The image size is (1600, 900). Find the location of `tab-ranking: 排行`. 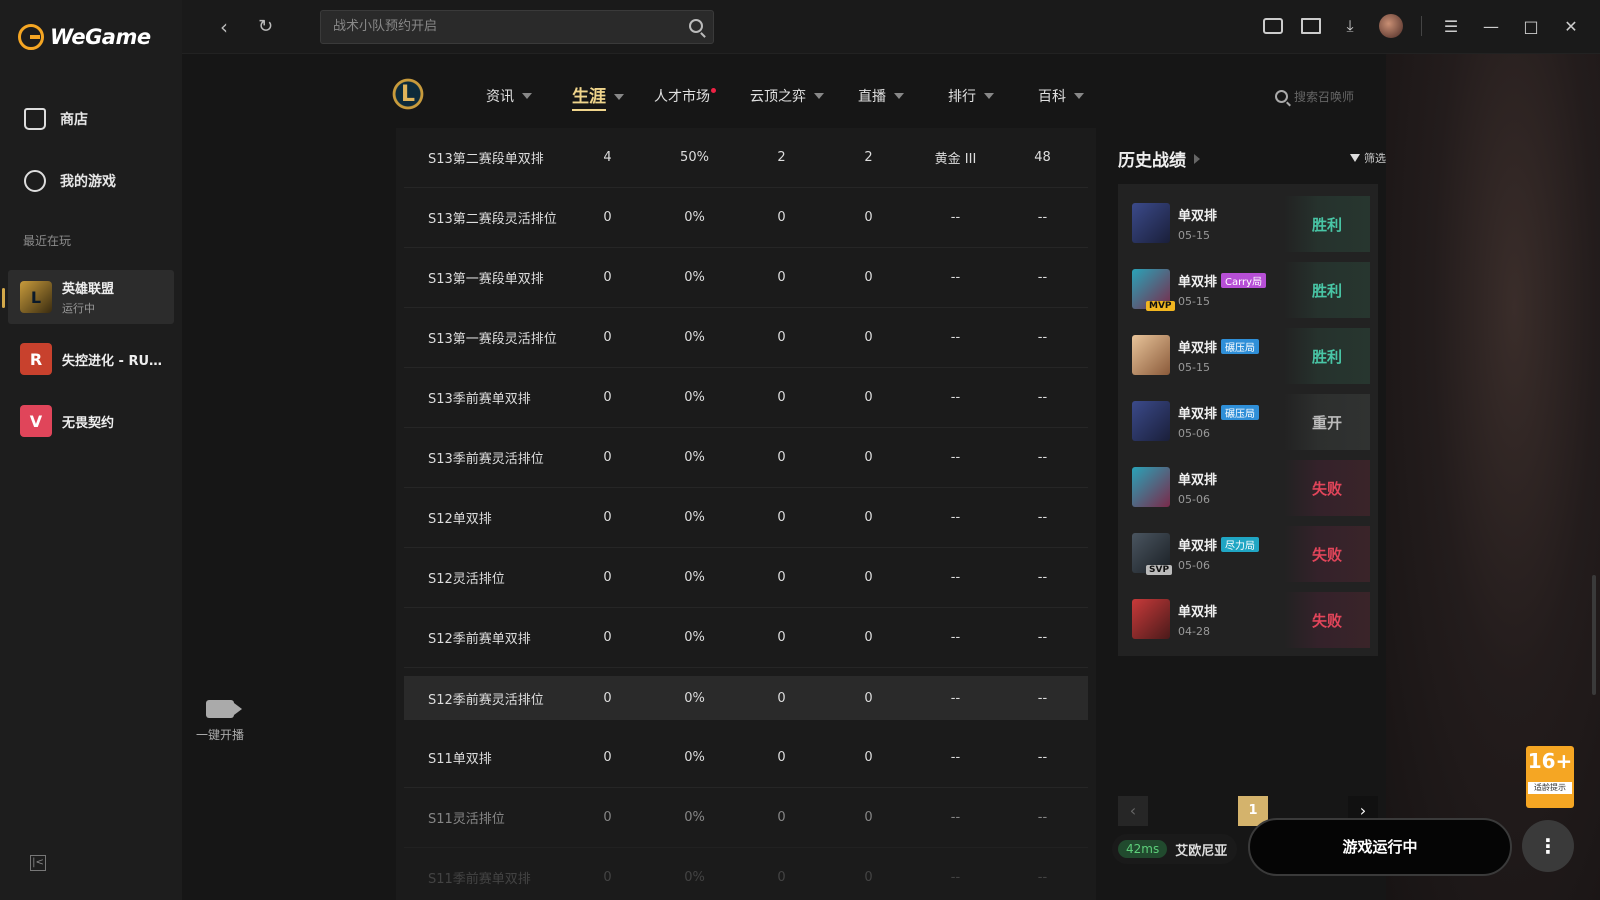

tab-ranking: 排行 is located at coordinates (971, 96).